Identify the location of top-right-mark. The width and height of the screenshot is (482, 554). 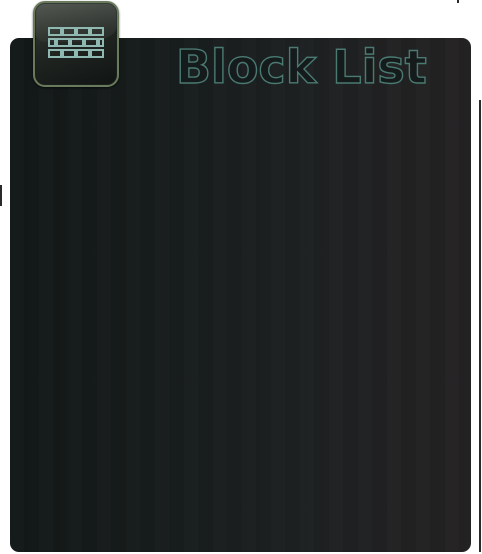
(458, 1).